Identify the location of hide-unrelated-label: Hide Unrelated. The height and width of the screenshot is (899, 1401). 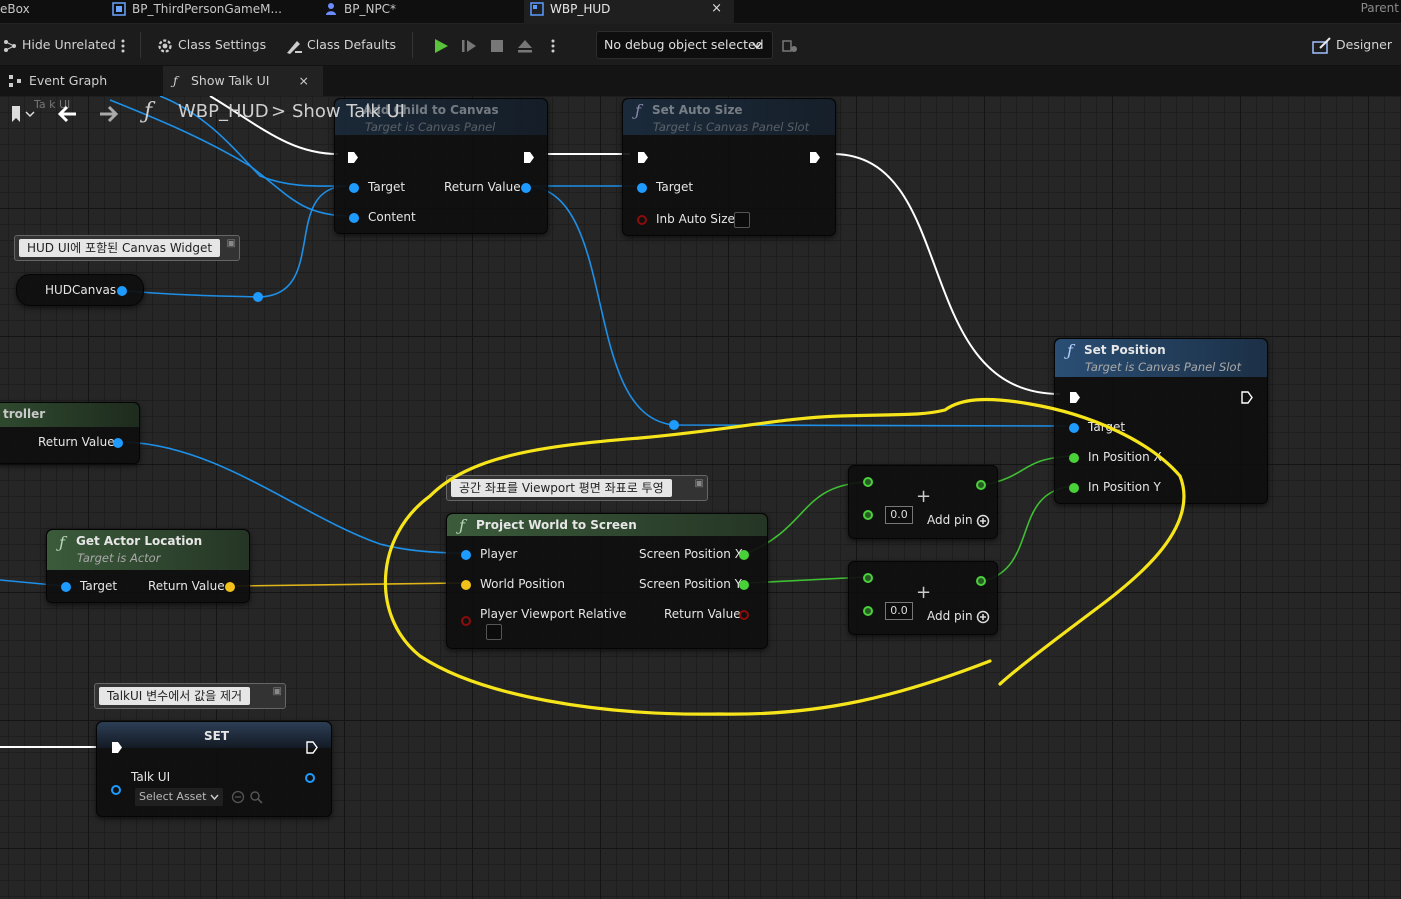
(69, 44).